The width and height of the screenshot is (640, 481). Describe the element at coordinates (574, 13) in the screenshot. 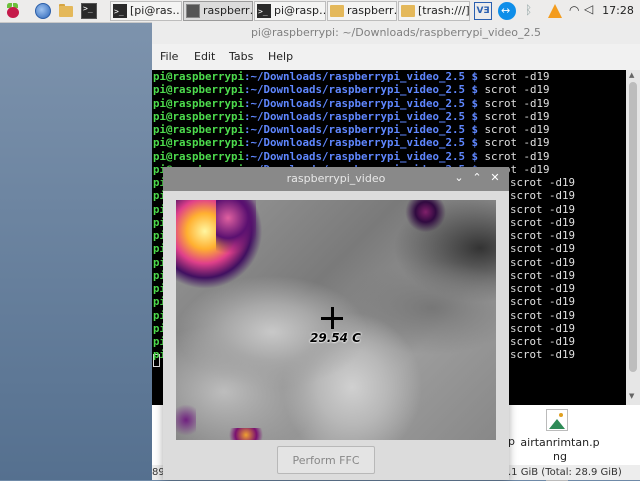

I see `wifi-icon: ◠` at that location.